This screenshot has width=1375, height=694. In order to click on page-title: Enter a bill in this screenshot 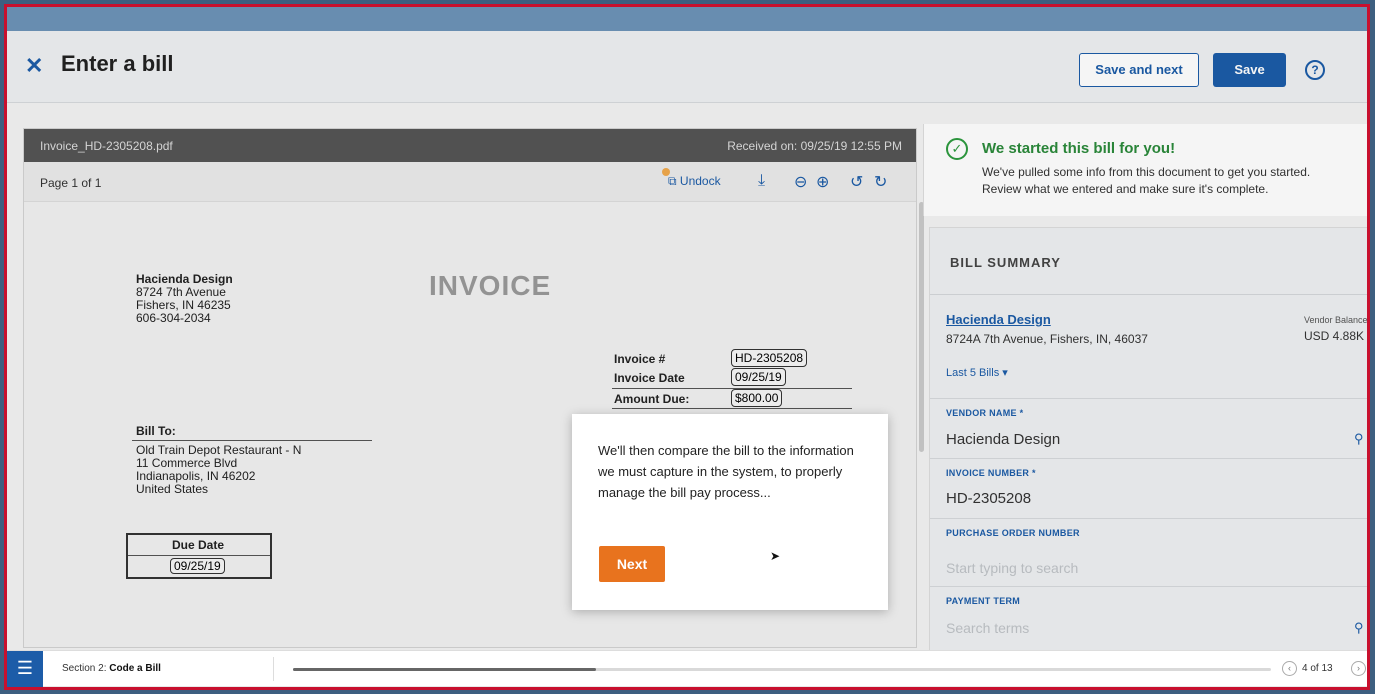, I will do `click(117, 63)`.